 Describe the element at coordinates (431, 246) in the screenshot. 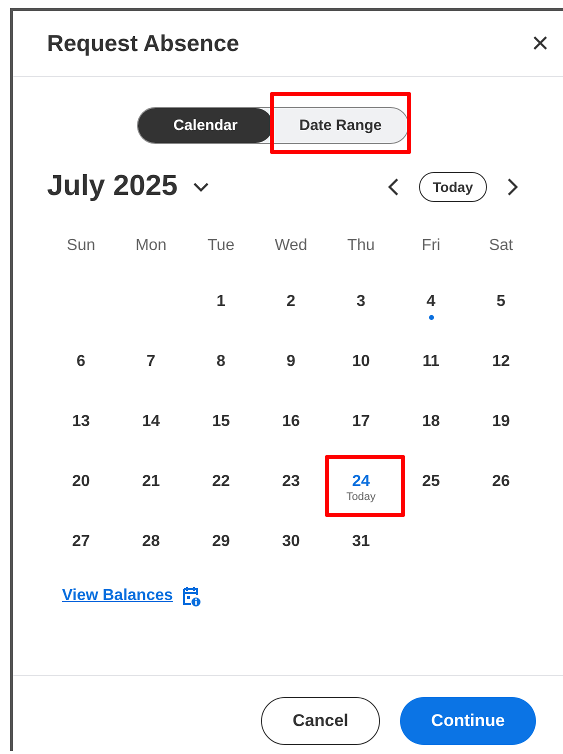

I see `weekday-label: Fri` at that location.